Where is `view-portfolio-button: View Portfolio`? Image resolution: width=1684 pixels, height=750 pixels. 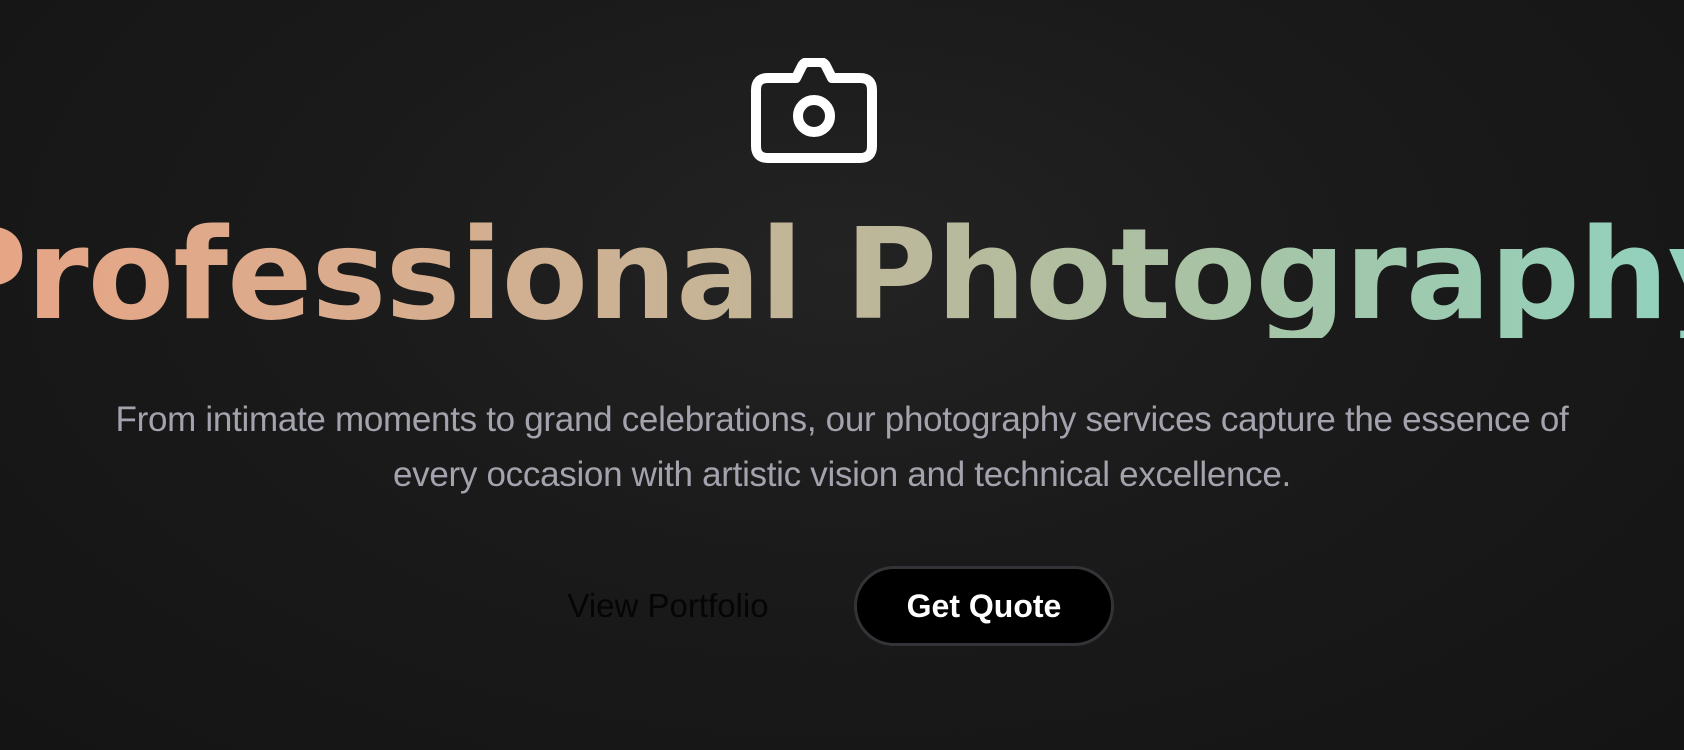 view-portfolio-button: View Portfolio is located at coordinates (668, 606).